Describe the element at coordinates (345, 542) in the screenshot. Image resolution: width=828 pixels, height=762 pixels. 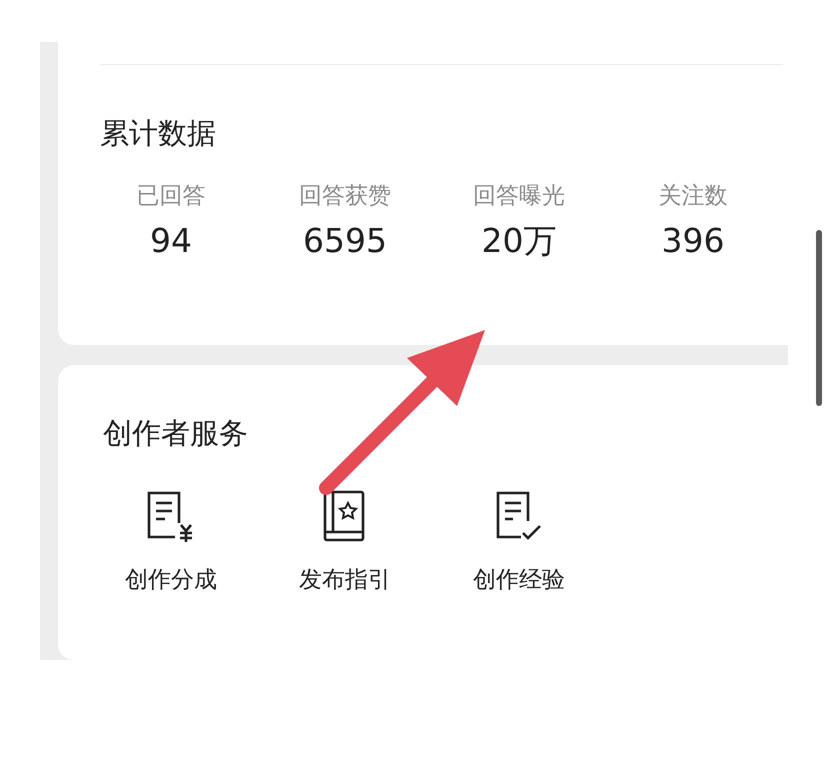
I see `service-item: 发布指引` at that location.